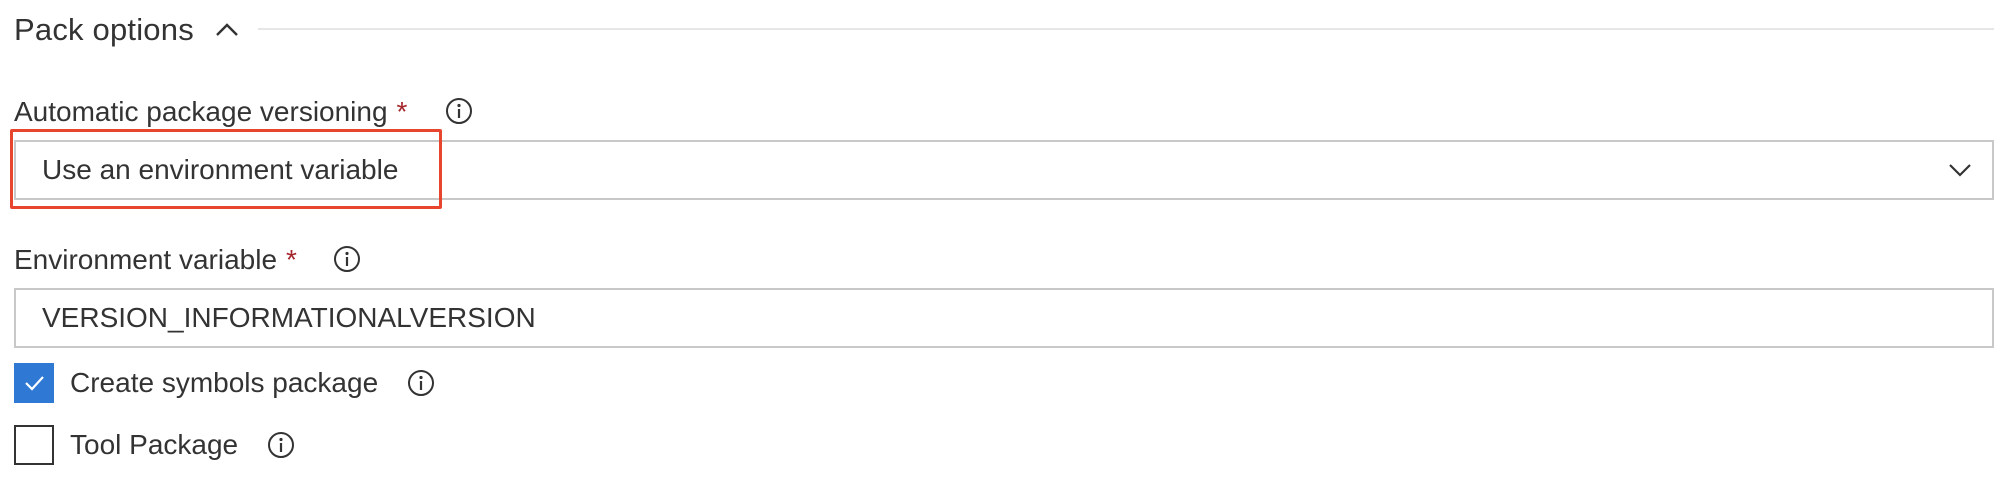 The image size is (2016, 500). I want to click on versioning-label-text: Automatic package versioning, so click(201, 111).